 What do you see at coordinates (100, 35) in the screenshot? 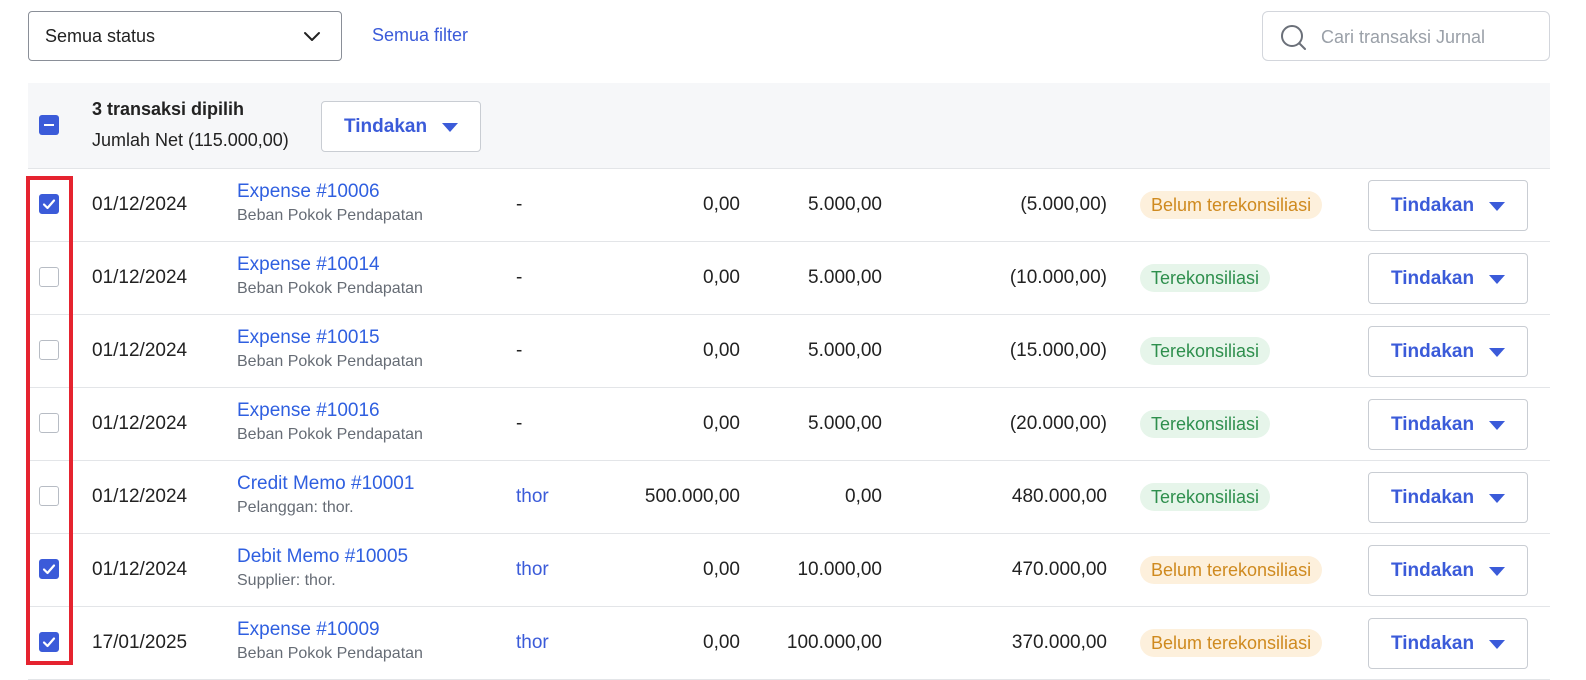
I see `status-filter-value: Semua status` at bounding box center [100, 35].